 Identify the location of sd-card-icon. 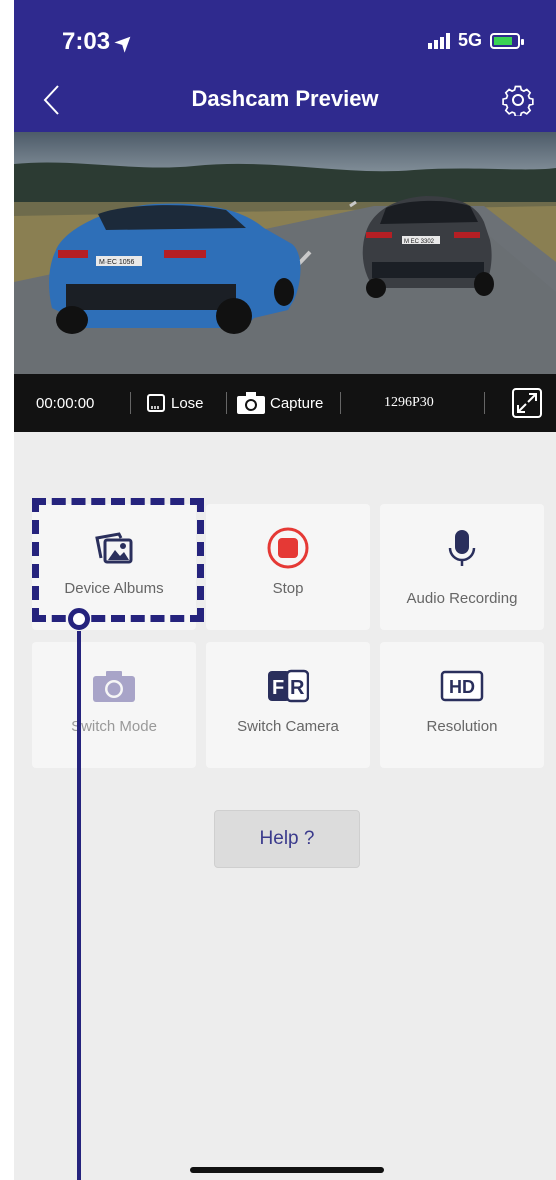
(156, 403).